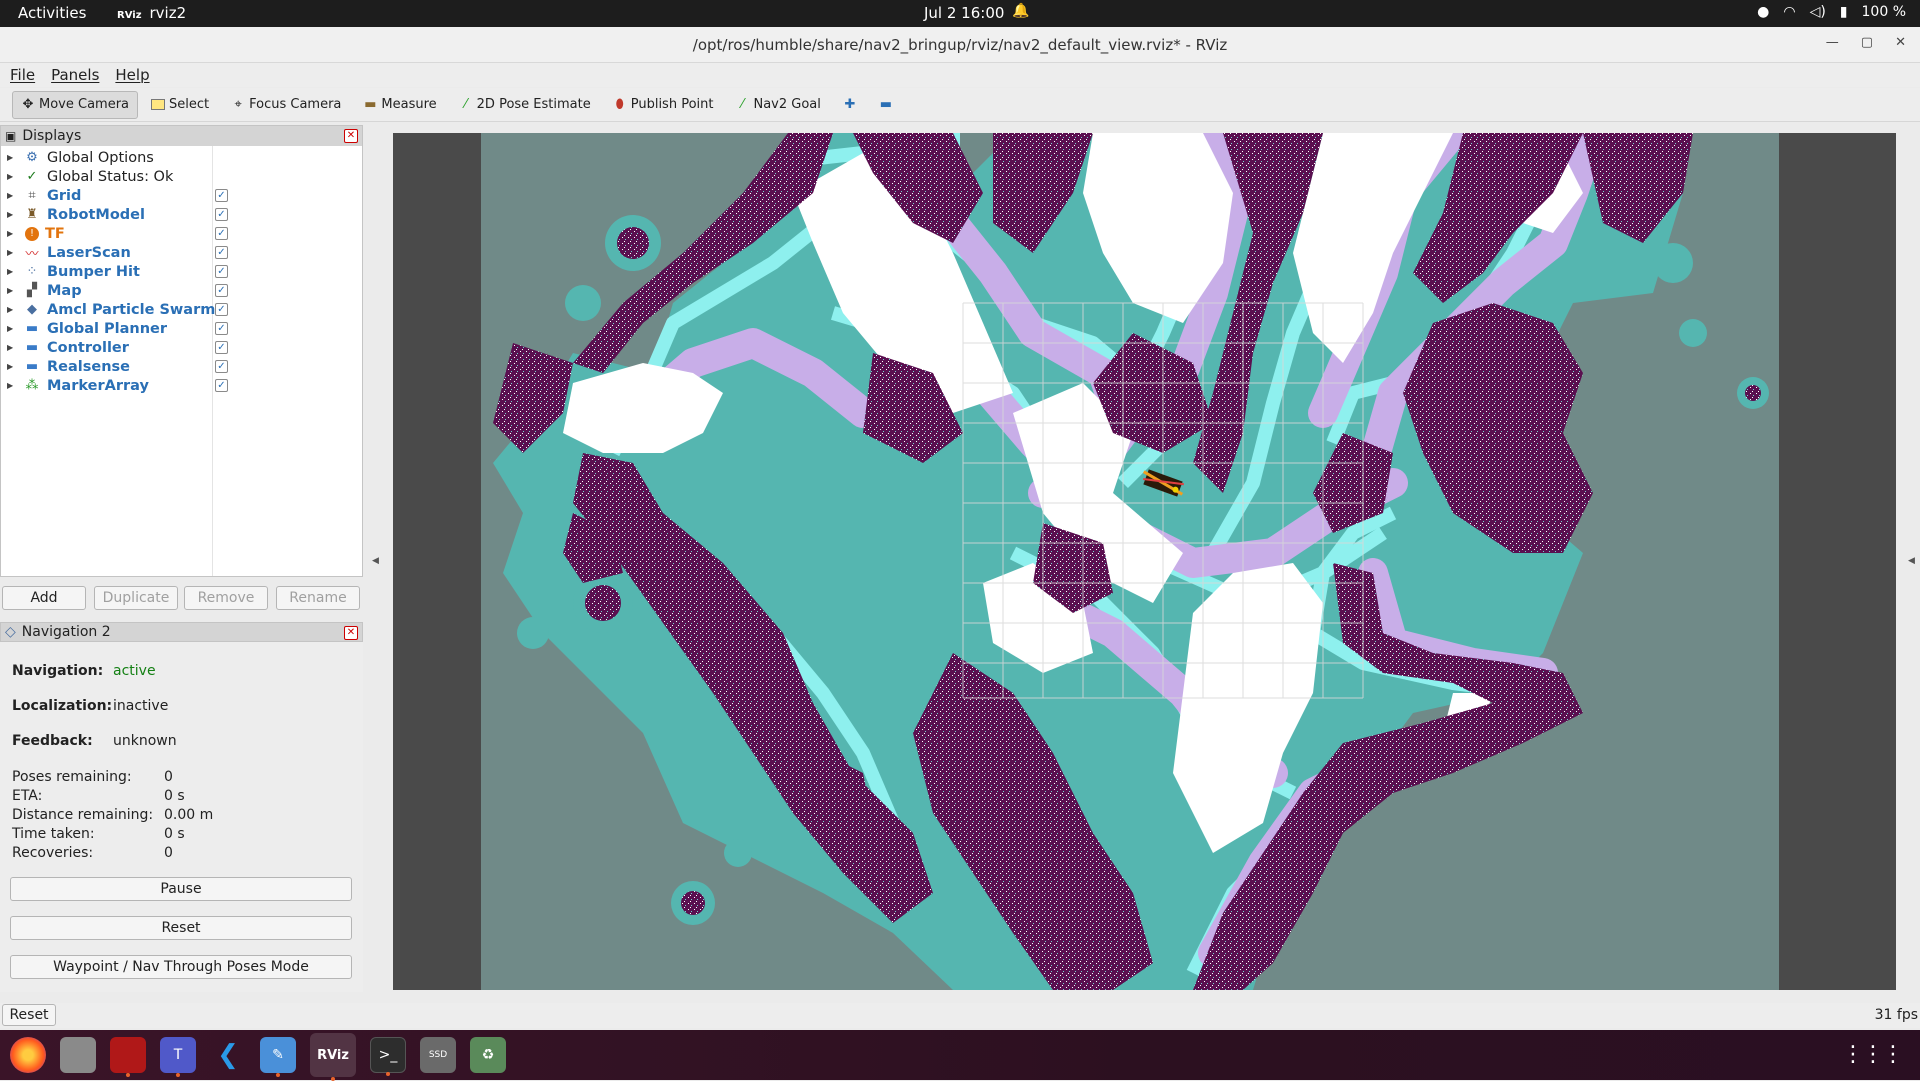 The height and width of the screenshot is (1081, 1920). What do you see at coordinates (181, 290) in the screenshot?
I see `display-item-map: ▶ ▞ Map` at bounding box center [181, 290].